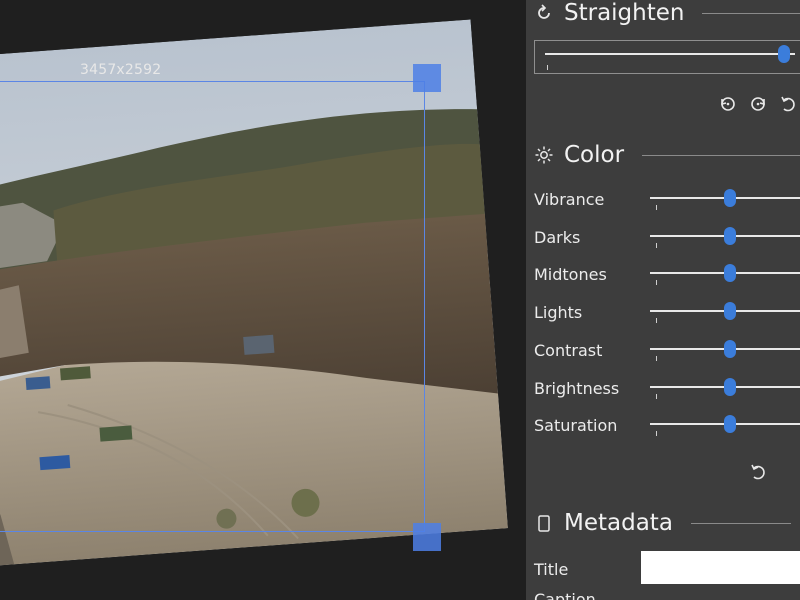  Describe the element at coordinates (570, 275) in the screenshot. I see `slider-label-midtones: Midtones` at that location.